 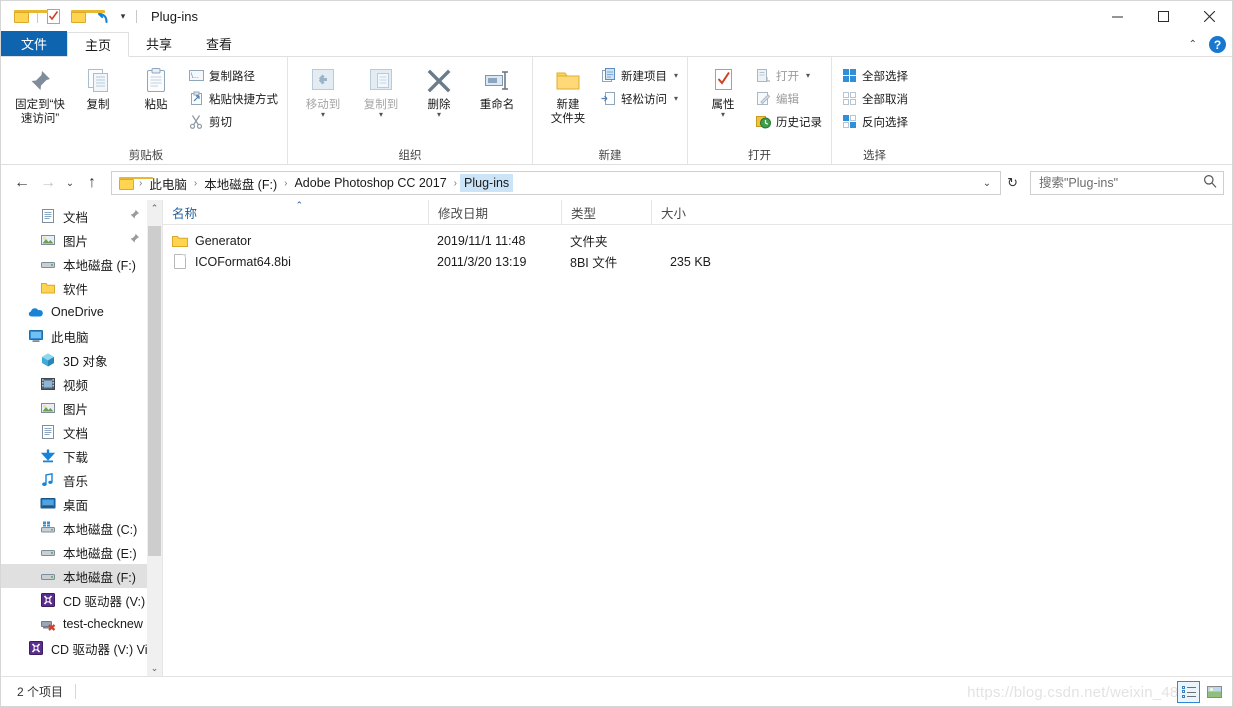 What do you see at coordinates (168, 183) in the screenshot?
I see `breadcrumb-this-pc: 此电脑` at bounding box center [168, 183].